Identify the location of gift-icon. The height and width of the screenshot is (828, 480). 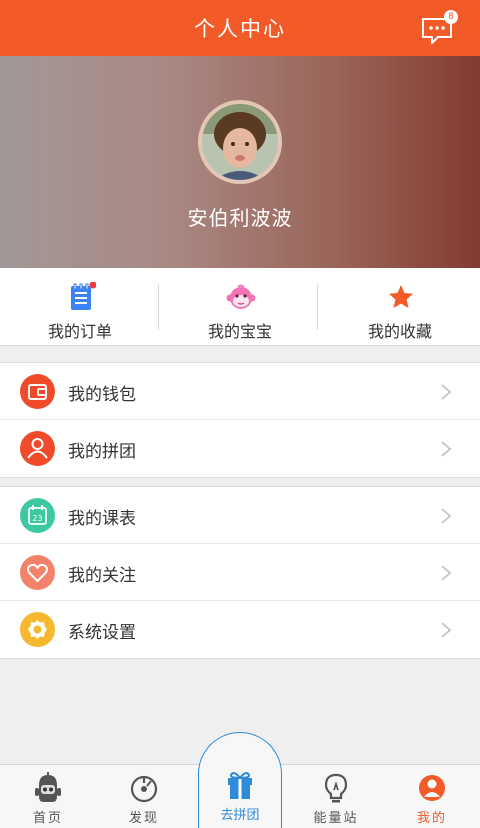
(240, 785).